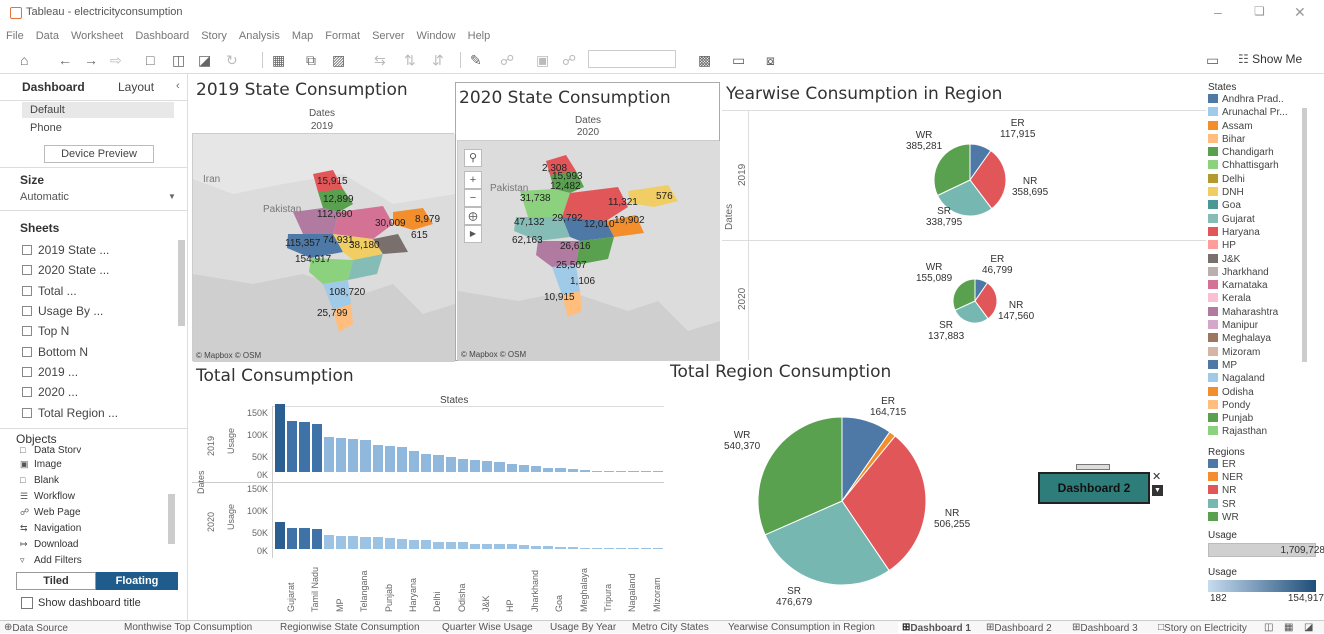 Image resolution: width=1324 pixels, height=634 pixels. What do you see at coordinates (259, 36) in the screenshot?
I see `menu-analysis: Analysis` at bounding box center [259, 36].